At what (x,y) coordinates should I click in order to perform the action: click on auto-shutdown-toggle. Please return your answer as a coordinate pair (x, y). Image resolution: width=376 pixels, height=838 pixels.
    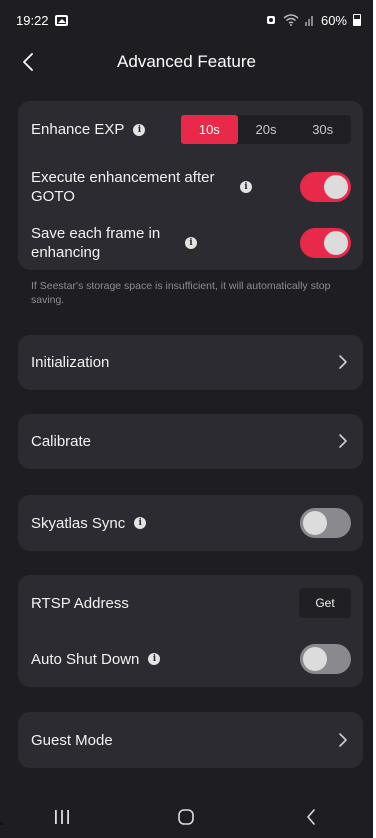
    Looking at the image, I should click on (325, 659).